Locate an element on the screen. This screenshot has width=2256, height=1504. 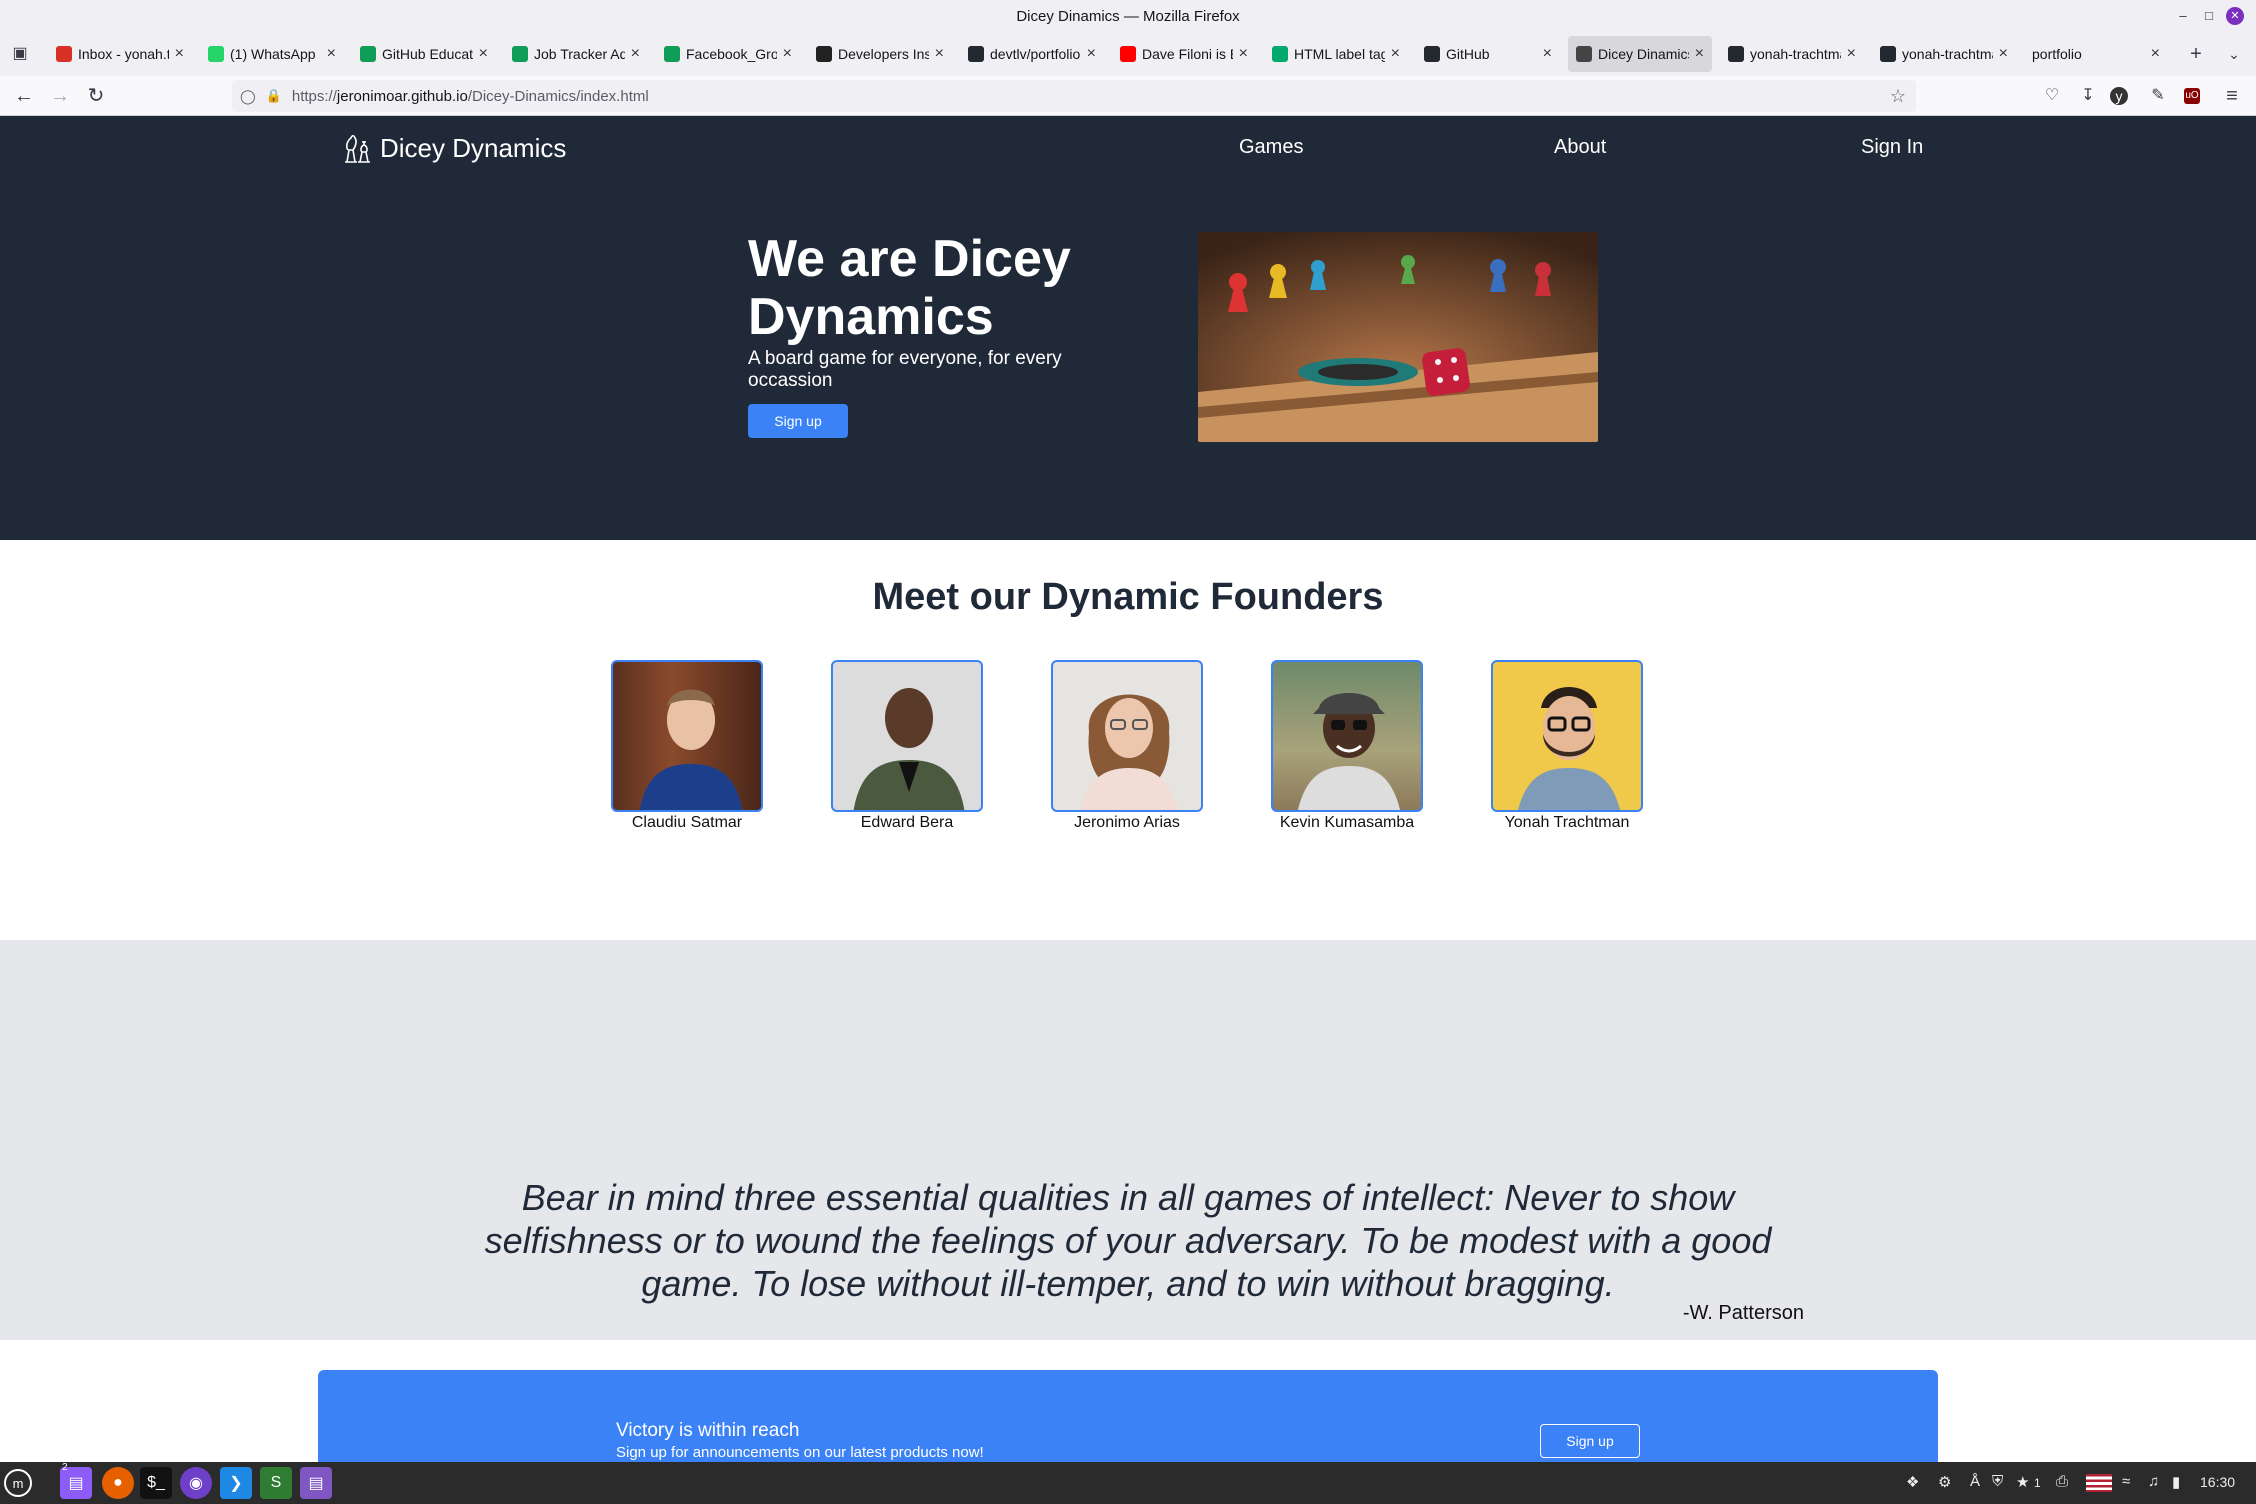
bluetooth-icon: Å is located at coordinates (1975, 1481).